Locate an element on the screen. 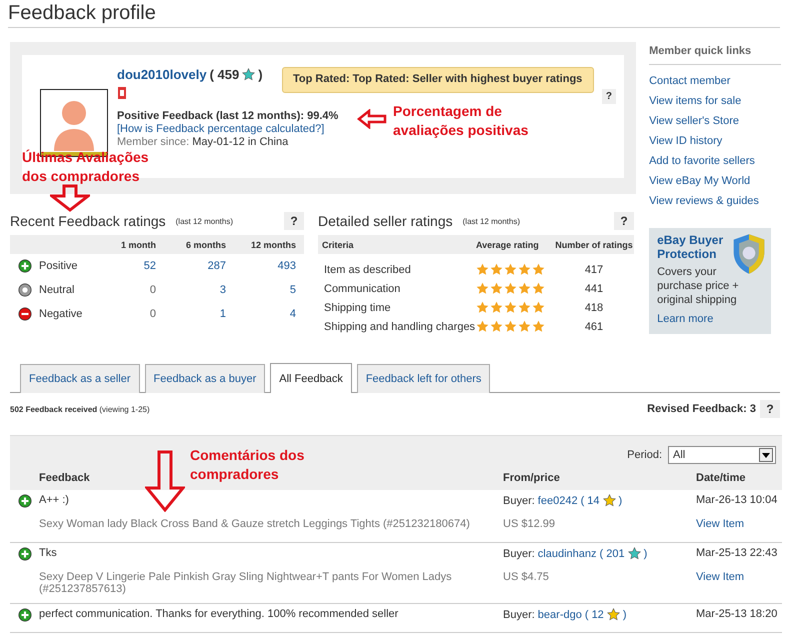 The width and height of the screenshot is (788, 642). username-link: dou2010lovely is located at coordinates (162, 74).